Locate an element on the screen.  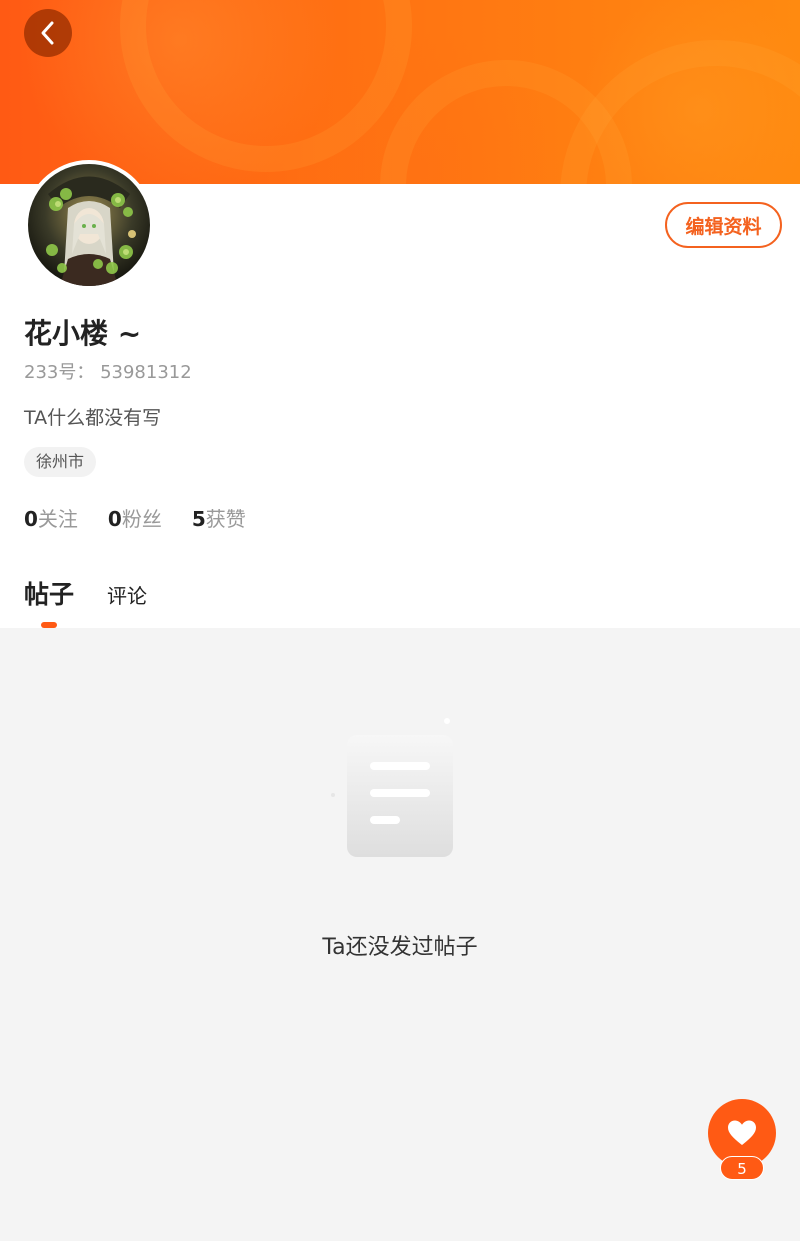
avatar is located at coordinates (89, 225).